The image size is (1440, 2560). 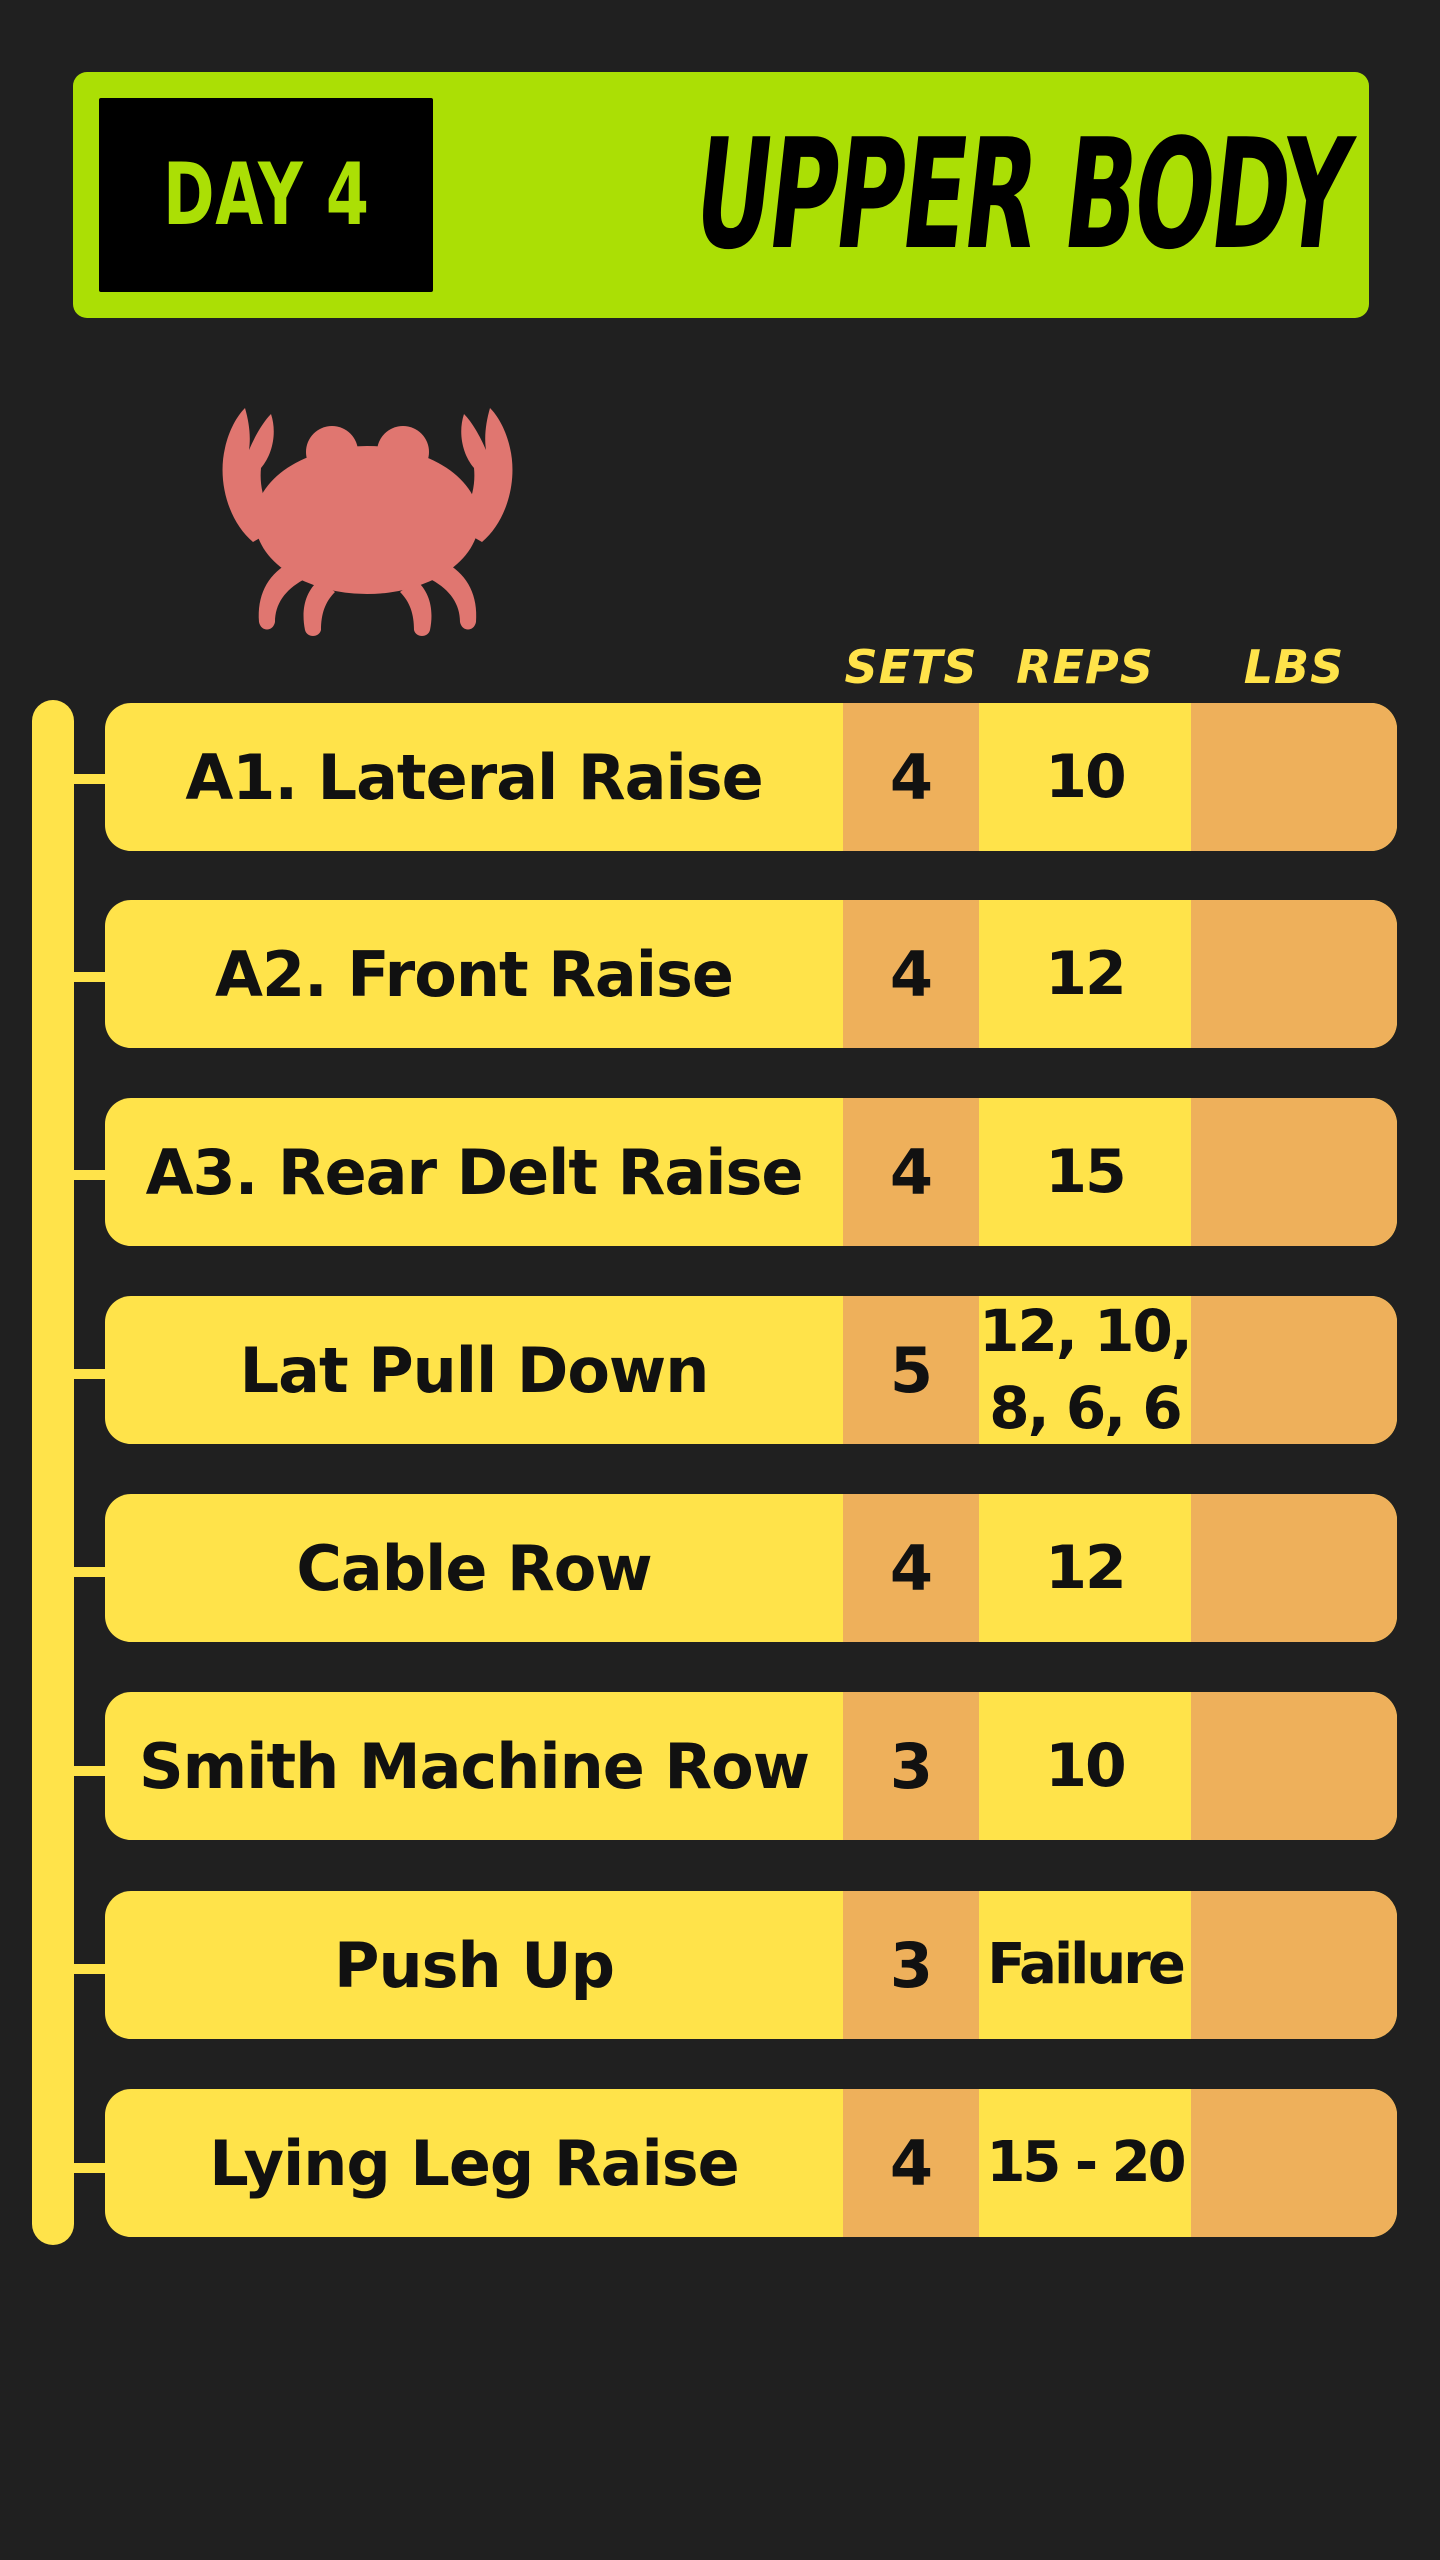 What do you see at coordinates (1294, 667) in the screenshot?
I see `column-header-lbs: LBS` at bounding box center [1294, 667].